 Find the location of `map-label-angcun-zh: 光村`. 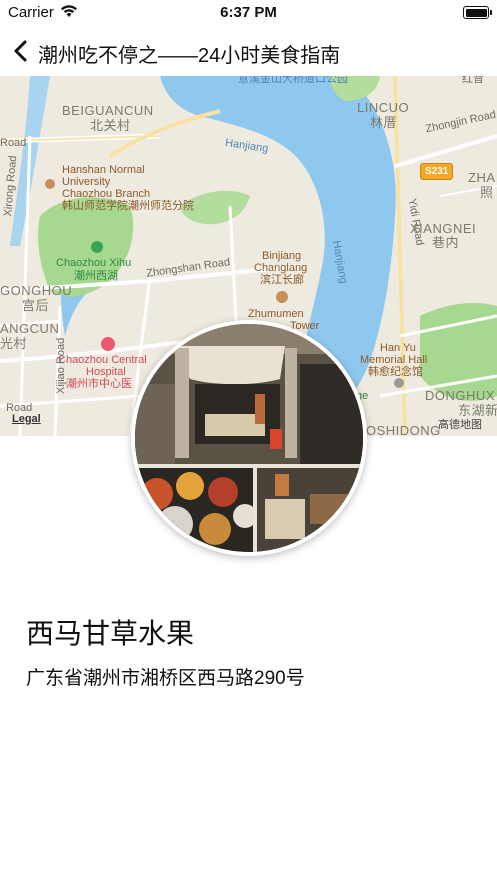

map-label-angcun-zh: 光村 is located at coordinates (14, 343).